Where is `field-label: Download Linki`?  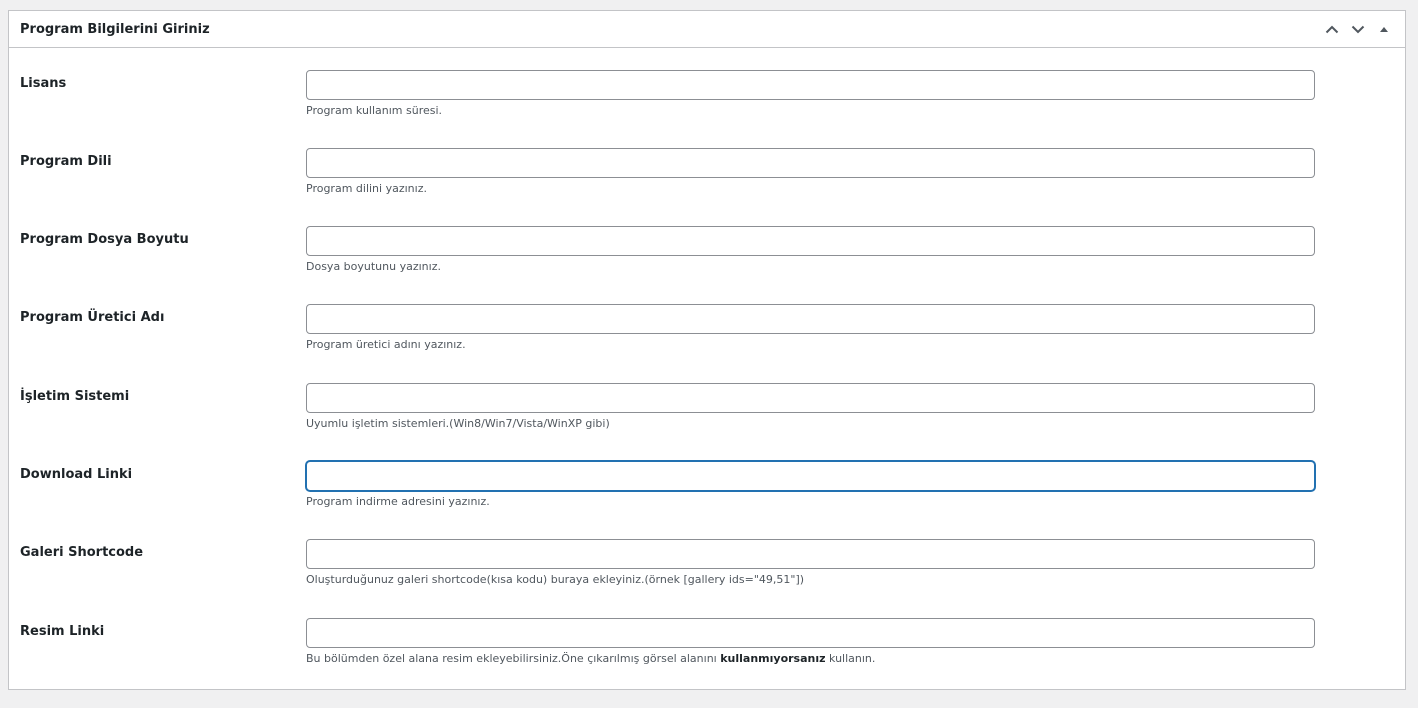 field-label: Download Linki is located at coordinates (76, 474).